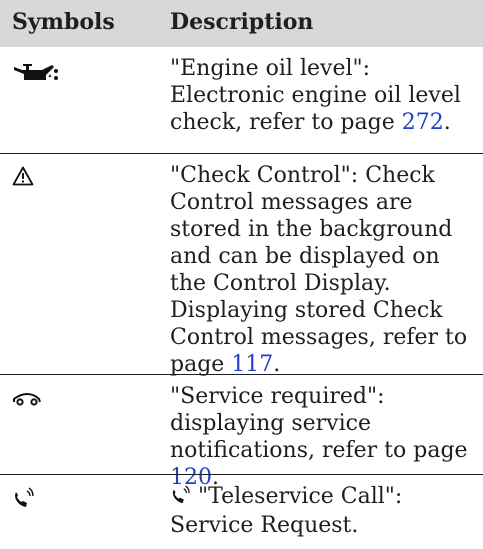 Image resolution: width=483 pixels, height=549 pixels. I want to click on table-row: "Teleservice Call": Service Request., so click(241, 514).